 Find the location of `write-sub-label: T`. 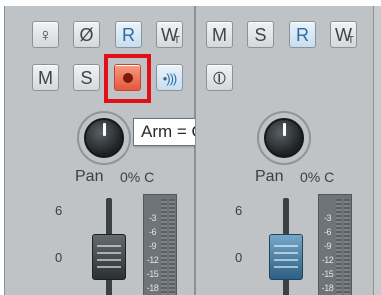

write-sub-label: T is located at coordinates (176, 40).